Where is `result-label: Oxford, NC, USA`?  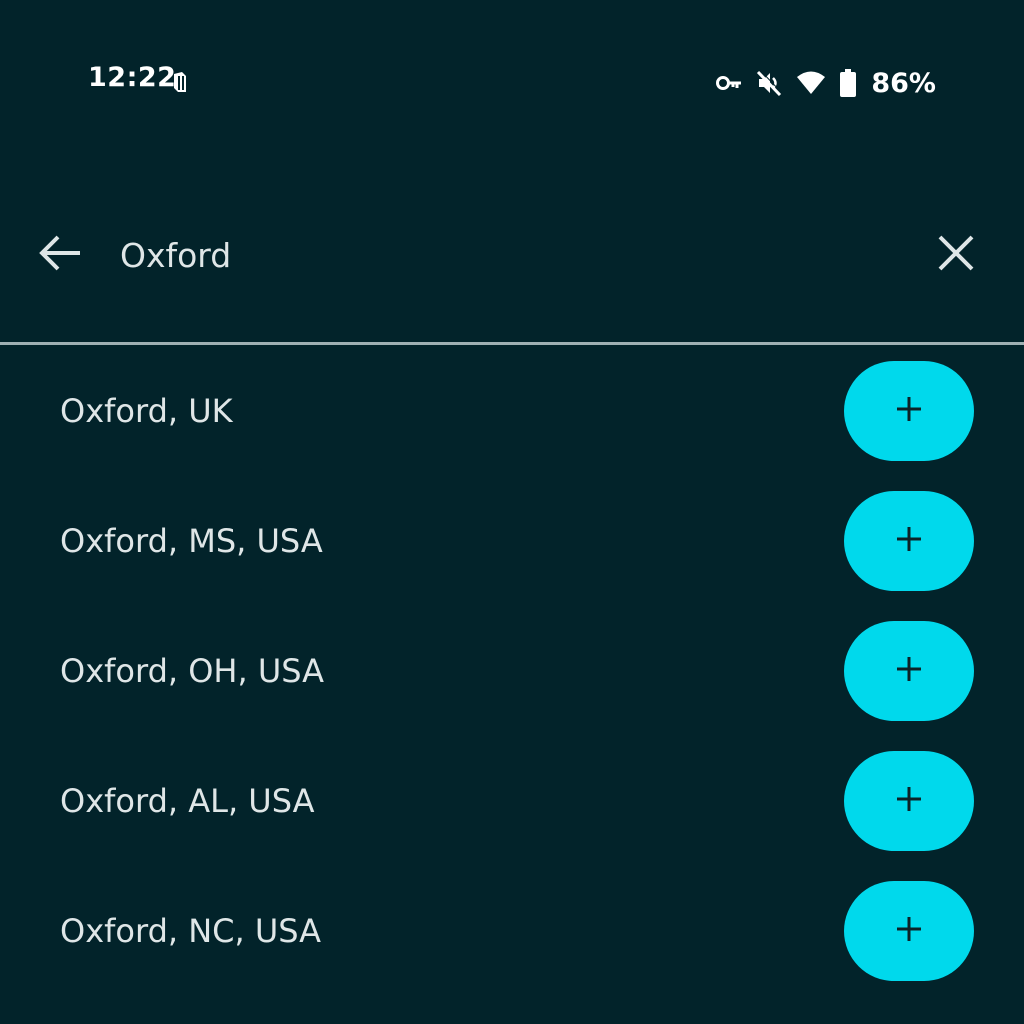 result-label: Oxford, NC, USA is located at coordinates (191, 931).